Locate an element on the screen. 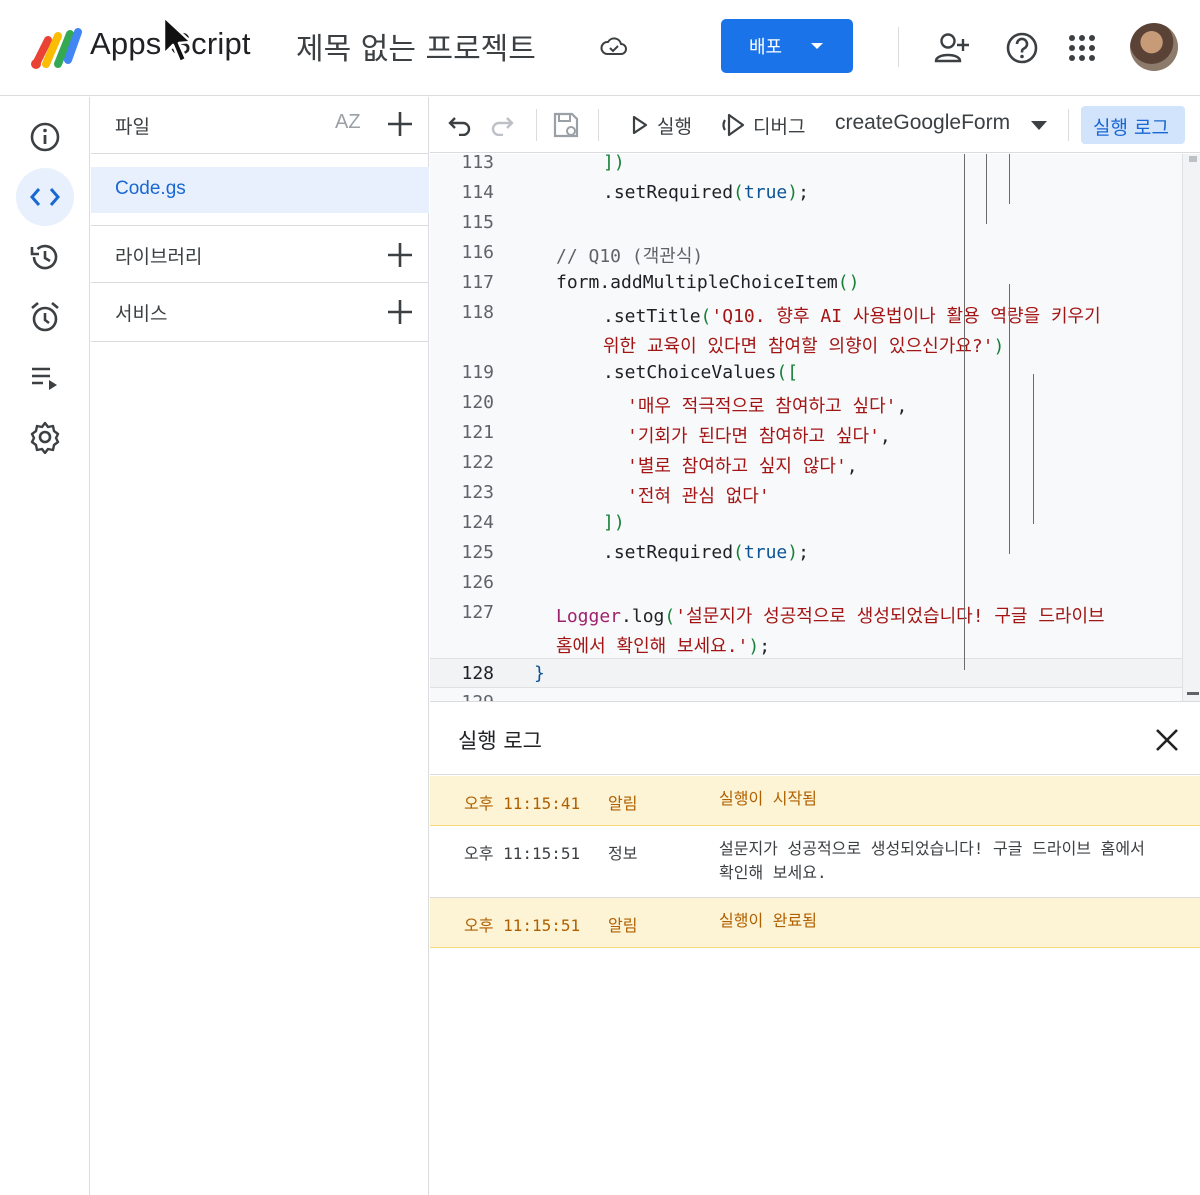 The image size is (1200, 1195). services-section: 서비스 is located at coordinates (260, 312).